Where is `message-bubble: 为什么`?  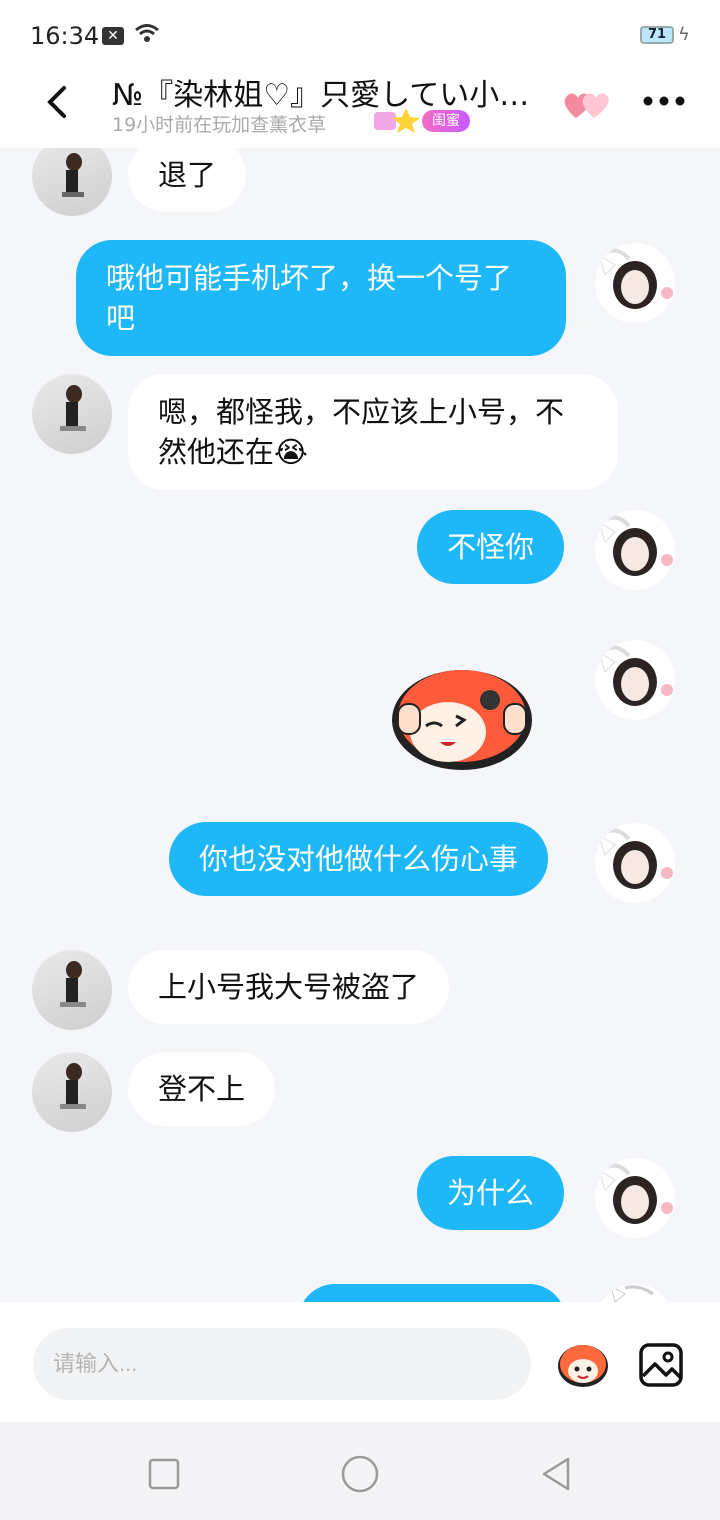
message-bubble: 为什么 is located at coordinates (491, 1193).